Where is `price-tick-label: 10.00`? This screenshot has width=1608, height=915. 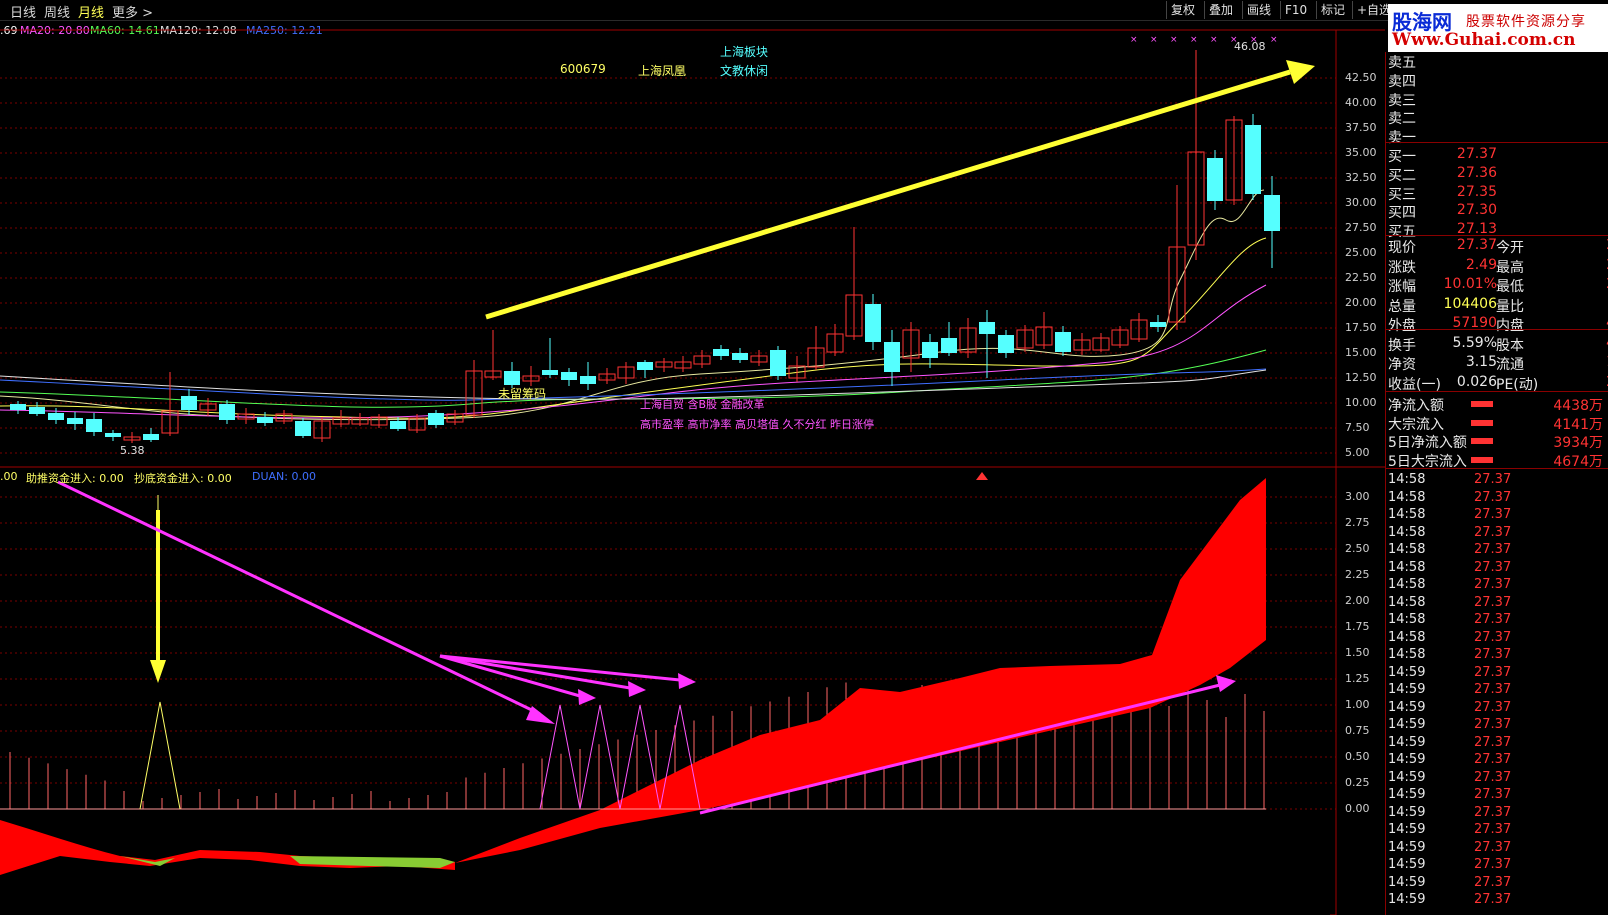
price-tick-label: 10.00 is located at coordinates (1361, 402).